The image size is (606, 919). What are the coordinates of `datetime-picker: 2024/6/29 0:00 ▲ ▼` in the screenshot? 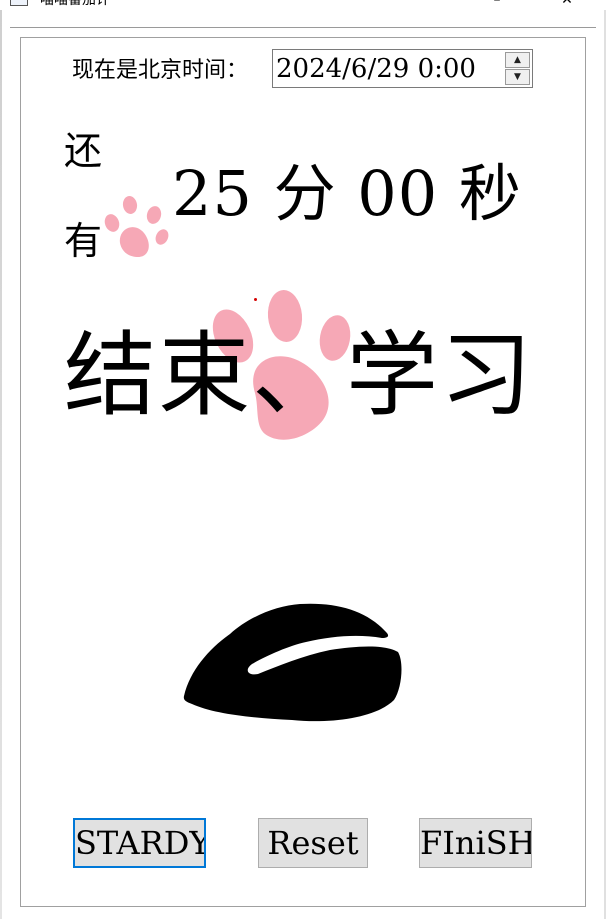 It's located at (402, 68).